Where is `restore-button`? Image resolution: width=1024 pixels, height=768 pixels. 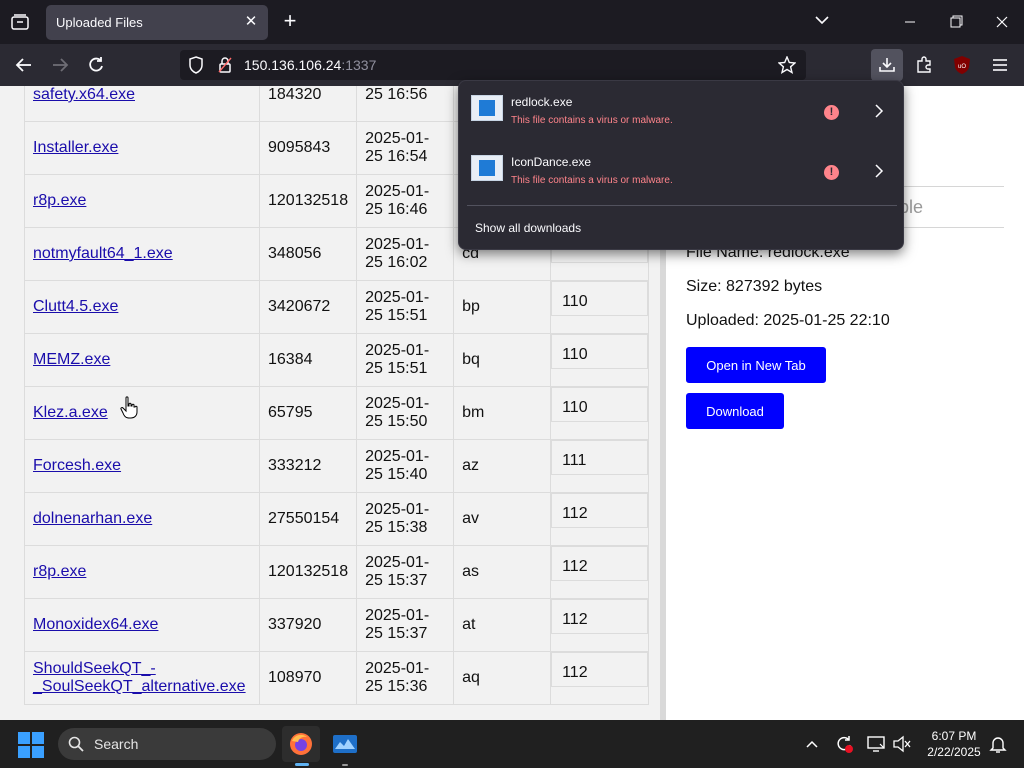
restore-button is located at coordinates (956, 22).